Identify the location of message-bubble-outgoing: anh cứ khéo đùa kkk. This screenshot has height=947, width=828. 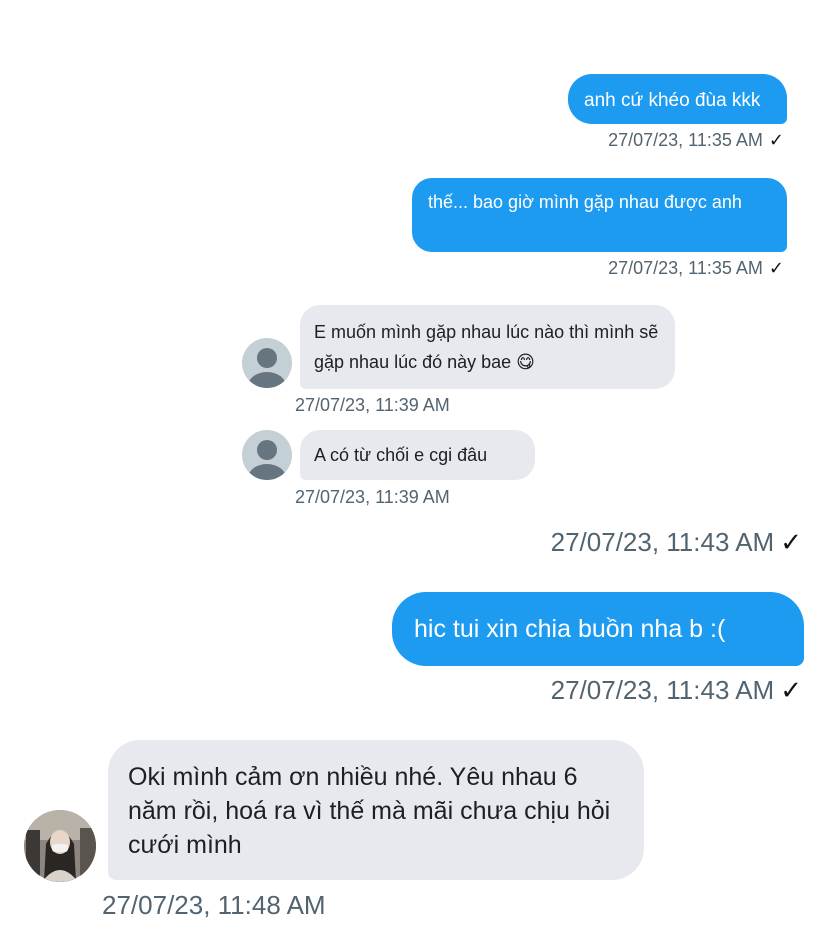
(677, 99).